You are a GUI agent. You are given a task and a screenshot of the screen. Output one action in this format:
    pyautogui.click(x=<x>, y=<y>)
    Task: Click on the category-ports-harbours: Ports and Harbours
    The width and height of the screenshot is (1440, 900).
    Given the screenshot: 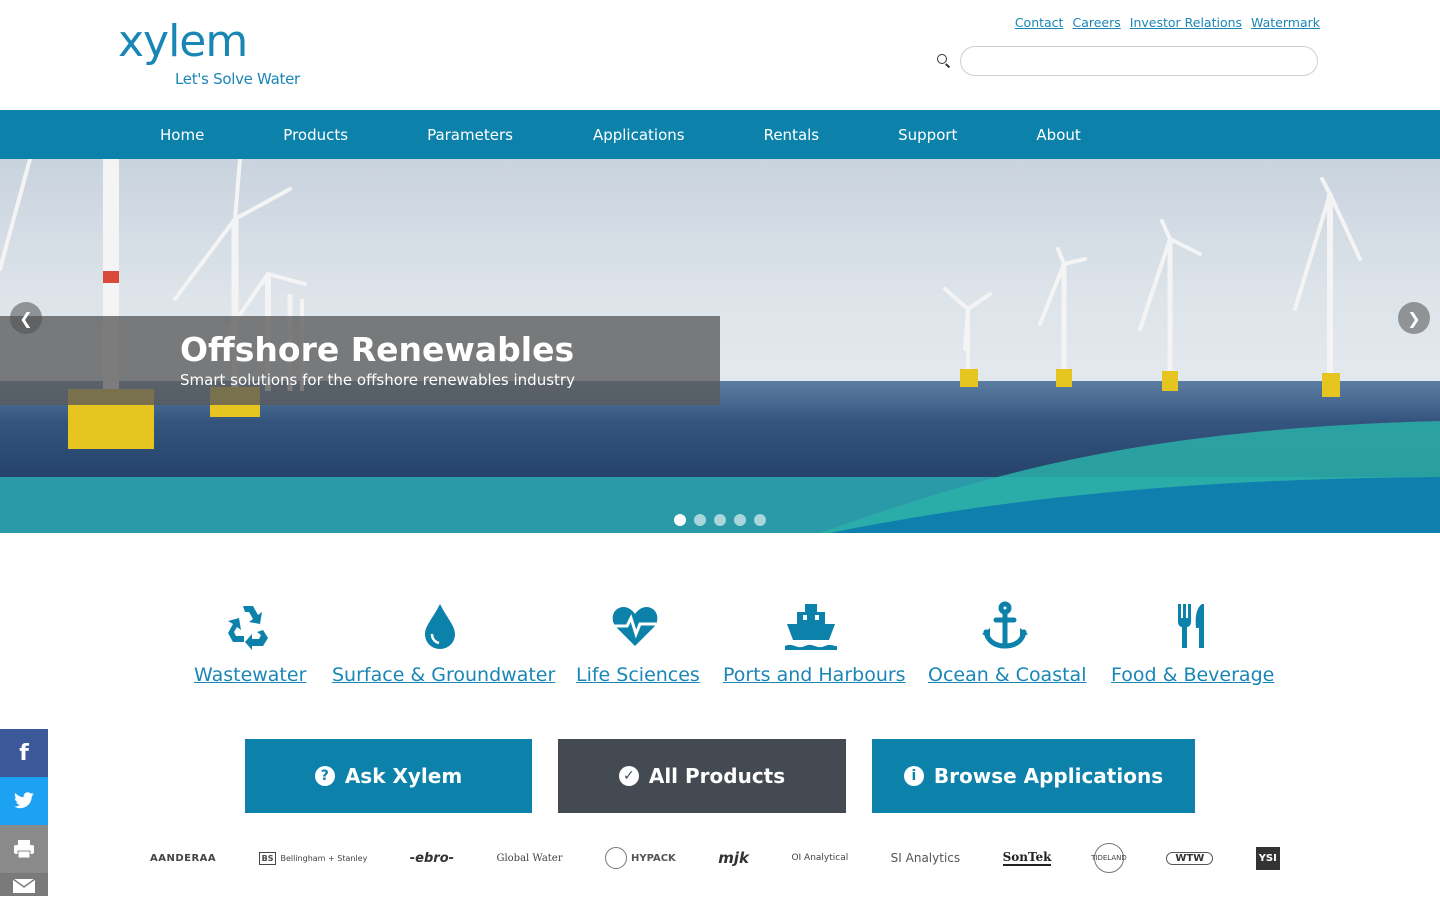 What is the action you would take?
    pyautogui.click(x=814, y=643)
    